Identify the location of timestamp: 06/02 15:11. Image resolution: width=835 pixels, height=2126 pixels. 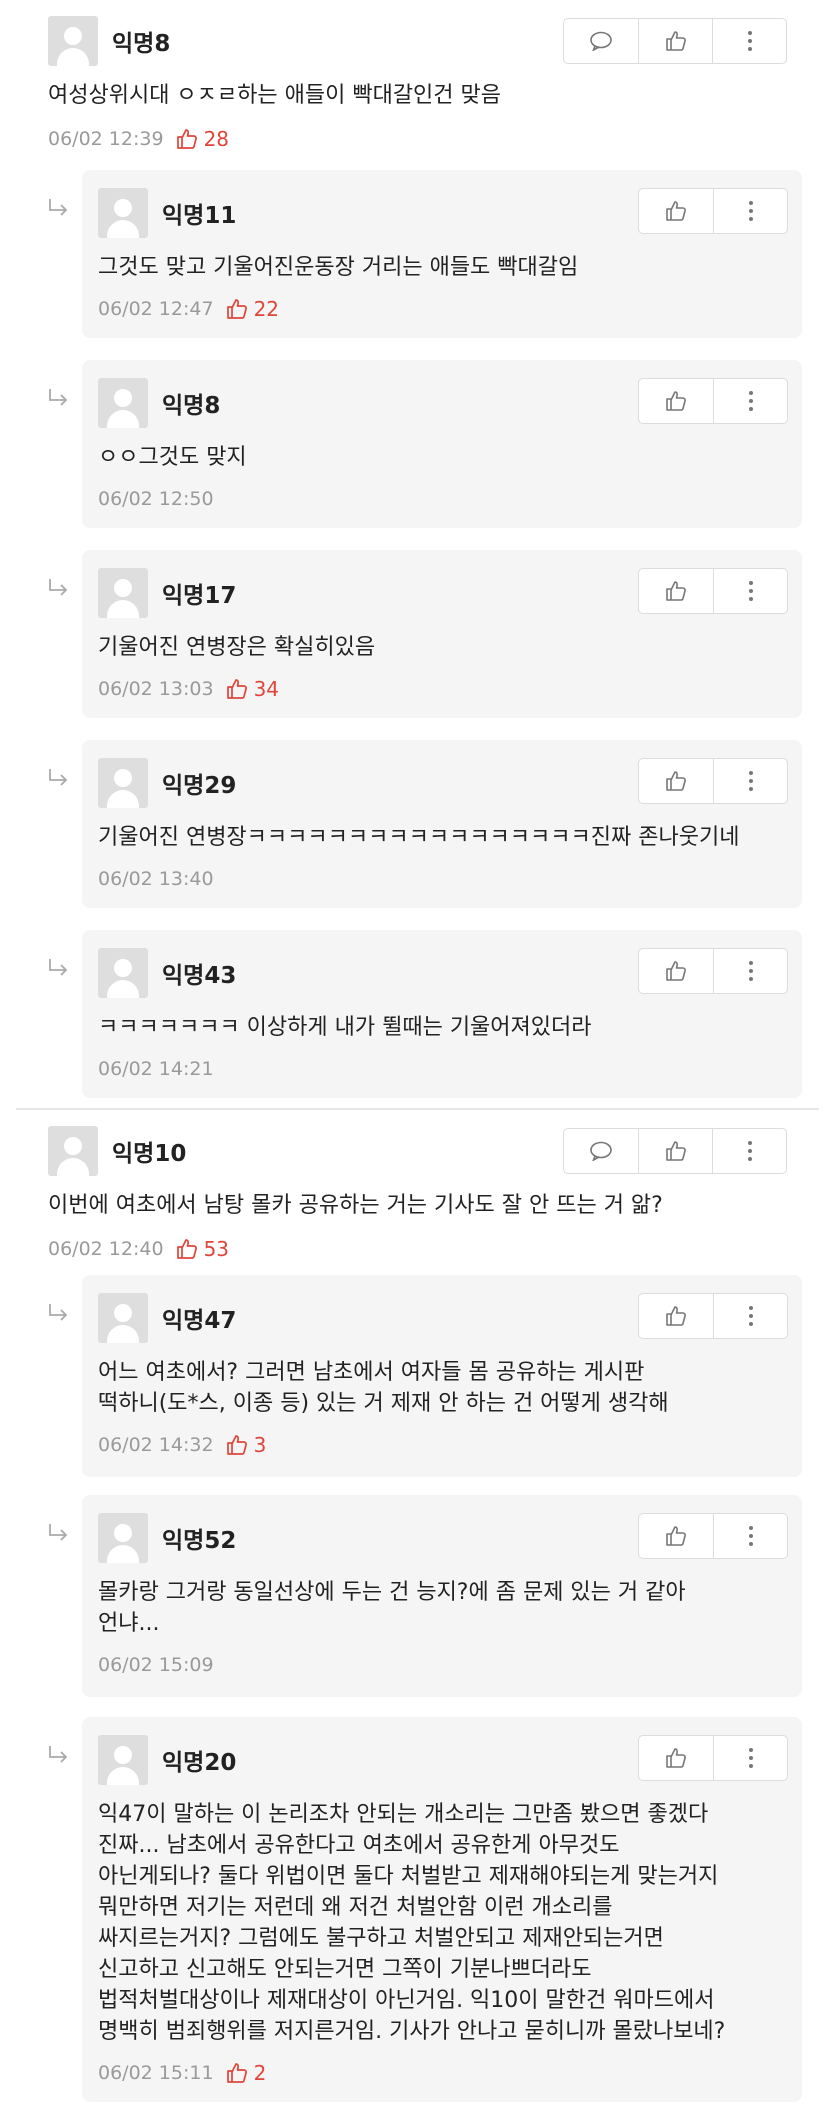
(156, 2073).